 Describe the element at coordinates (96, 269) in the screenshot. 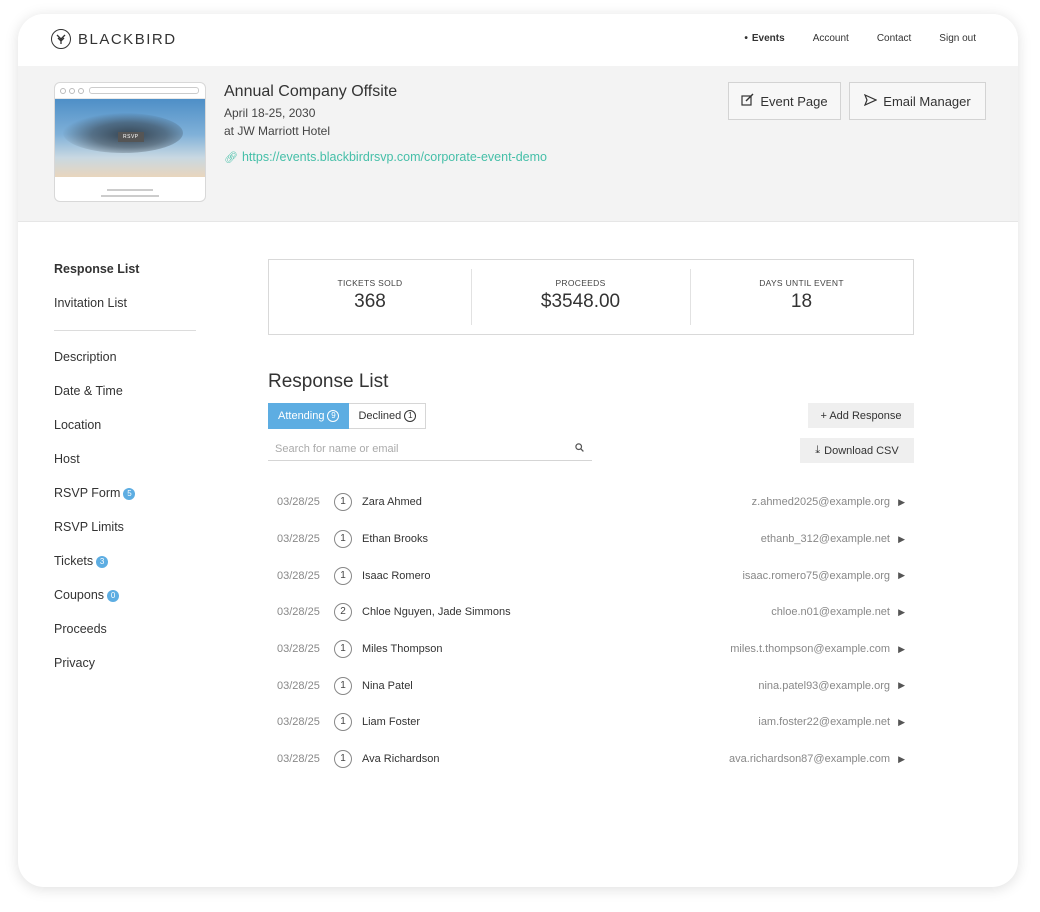

I see `sidebar-item-response-list: Response List` at that location.